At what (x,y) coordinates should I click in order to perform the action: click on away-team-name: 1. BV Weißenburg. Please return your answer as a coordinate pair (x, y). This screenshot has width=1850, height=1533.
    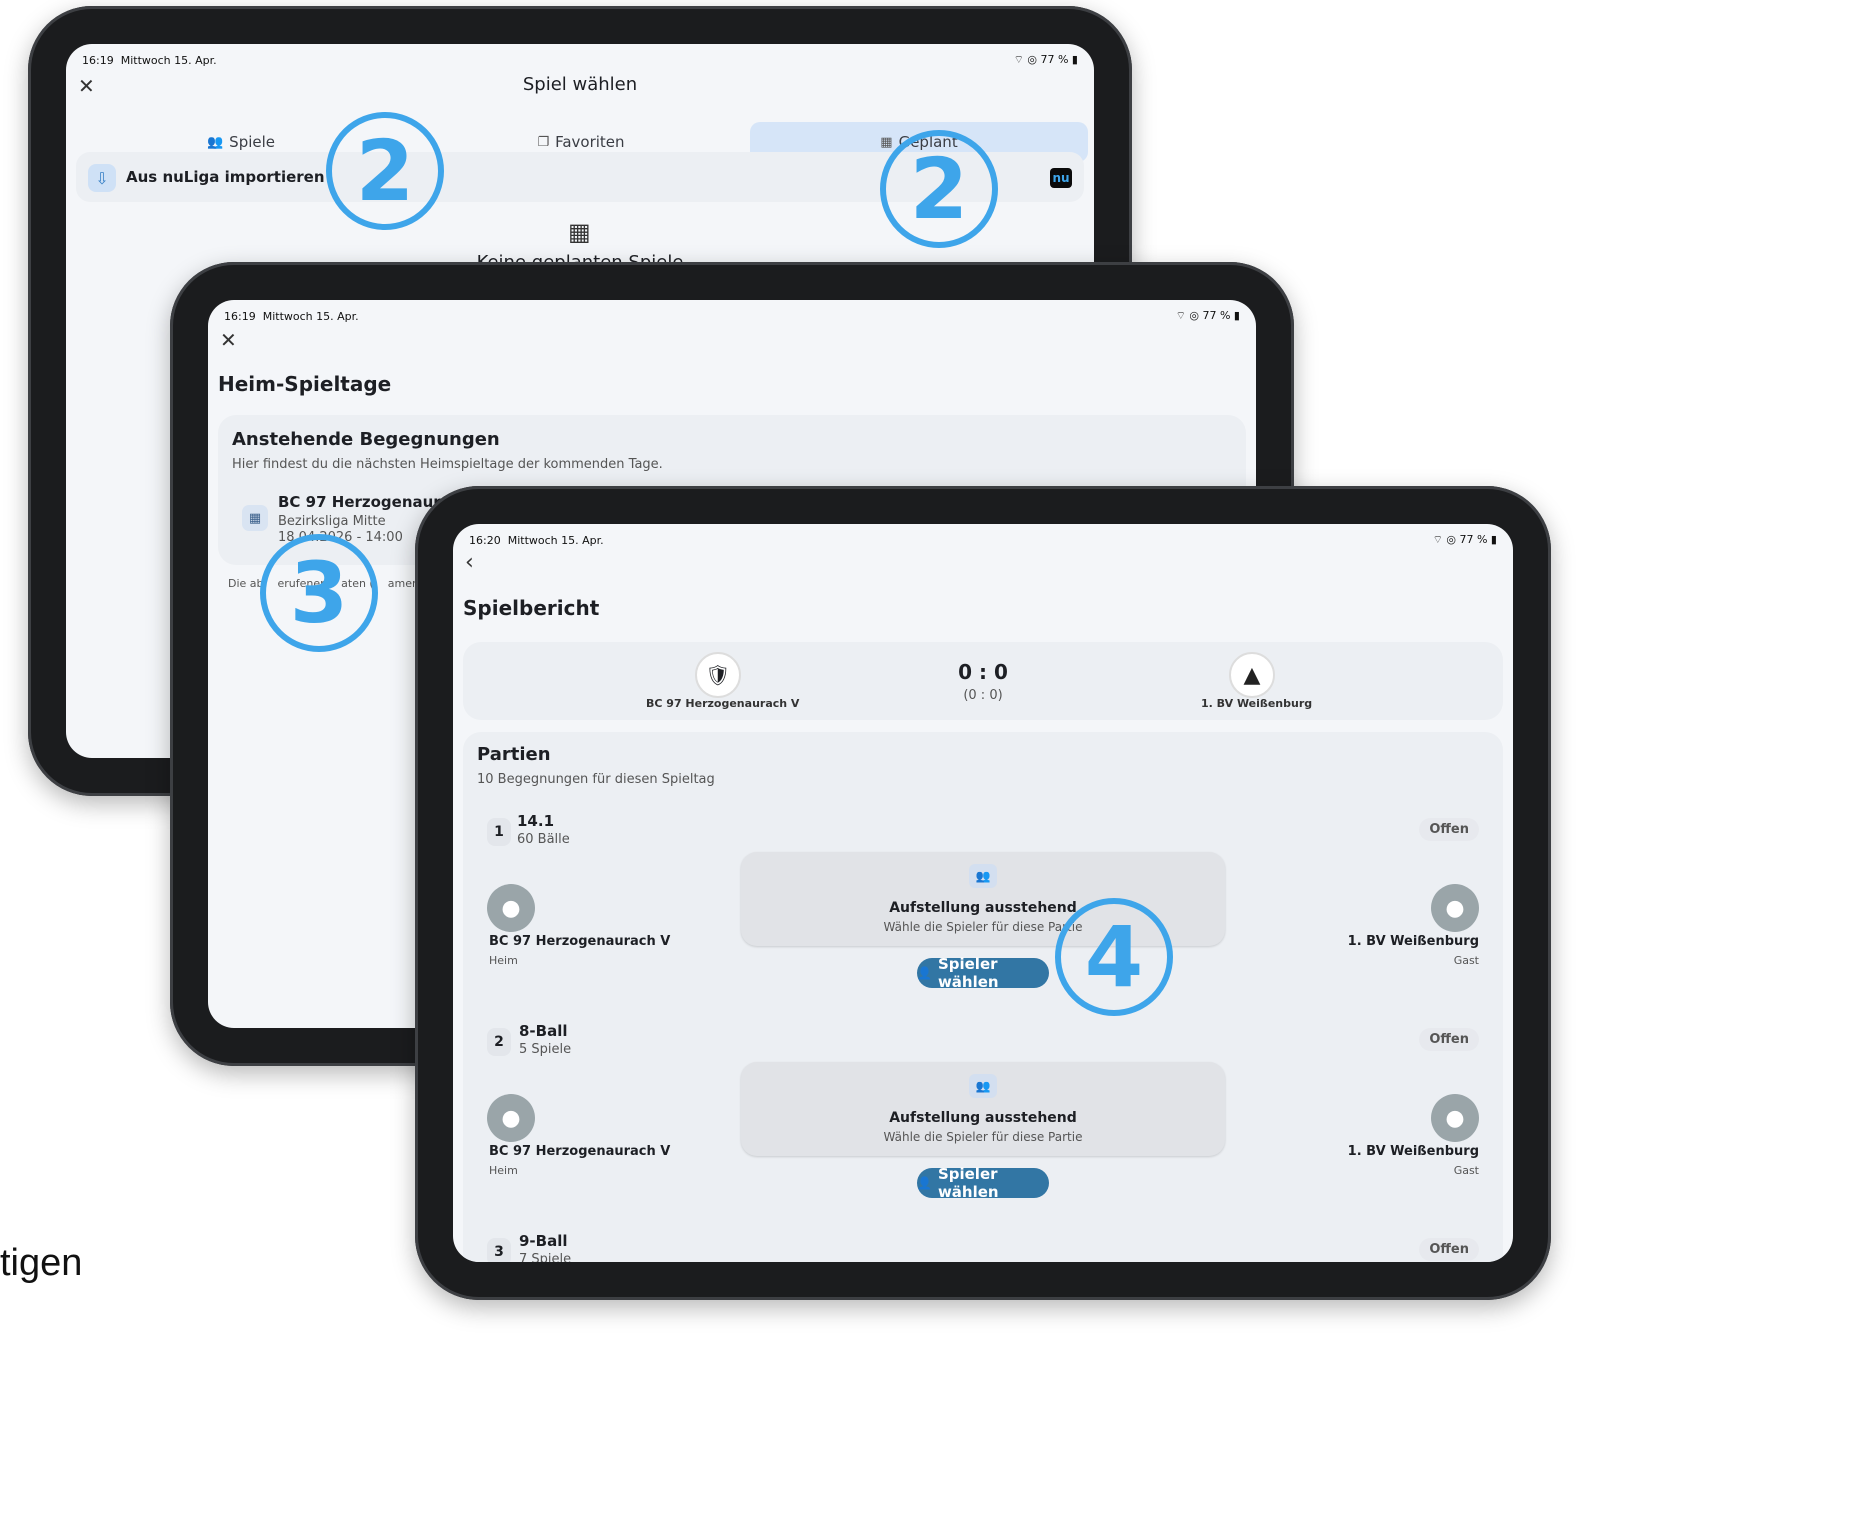
    Looking at the image, I should click on (1257, 703).